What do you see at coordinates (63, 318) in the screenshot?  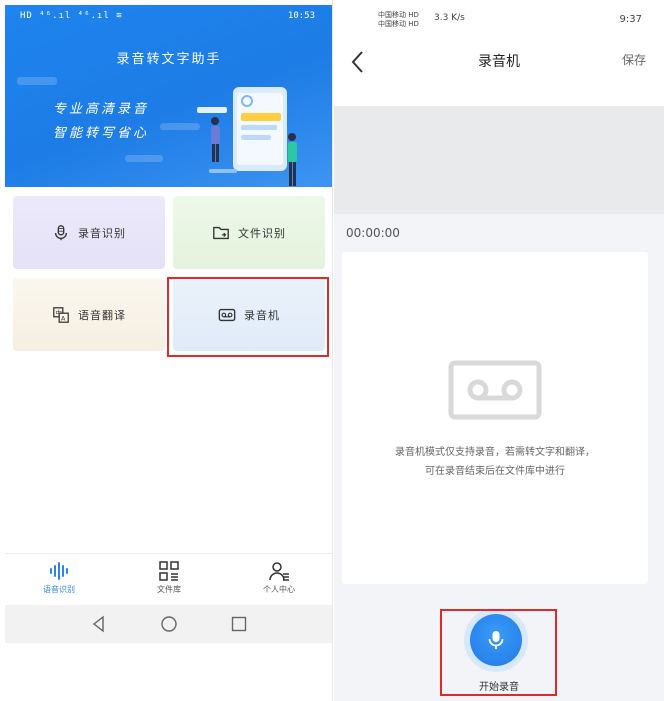 I see `svg-text: A` at bounding box center [63, 318].